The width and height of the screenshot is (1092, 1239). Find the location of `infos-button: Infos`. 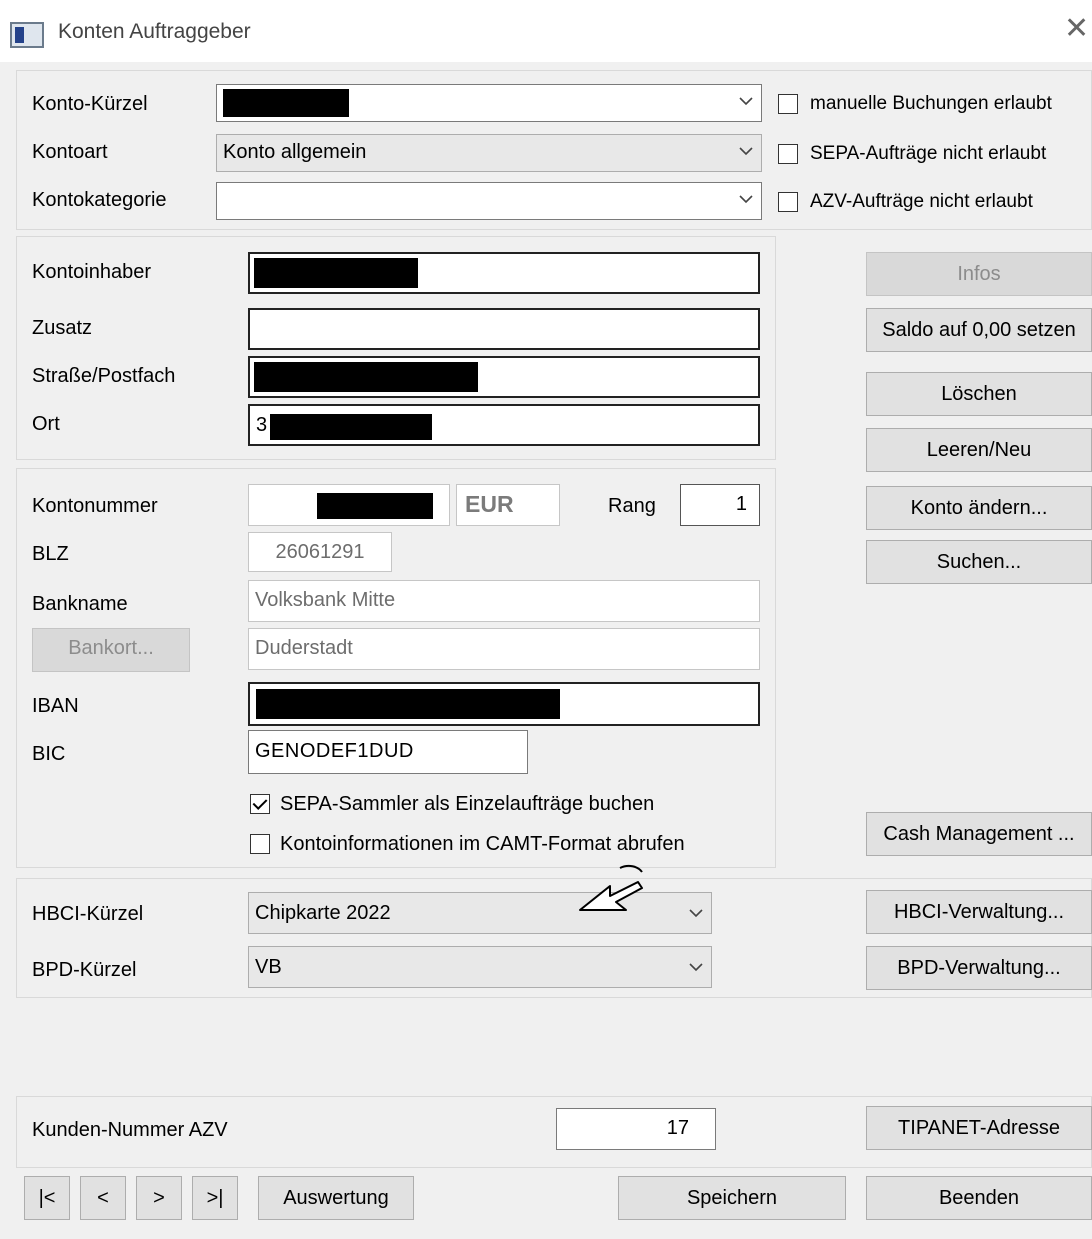

infos-button: Infos is located at coordinates (979, 274).